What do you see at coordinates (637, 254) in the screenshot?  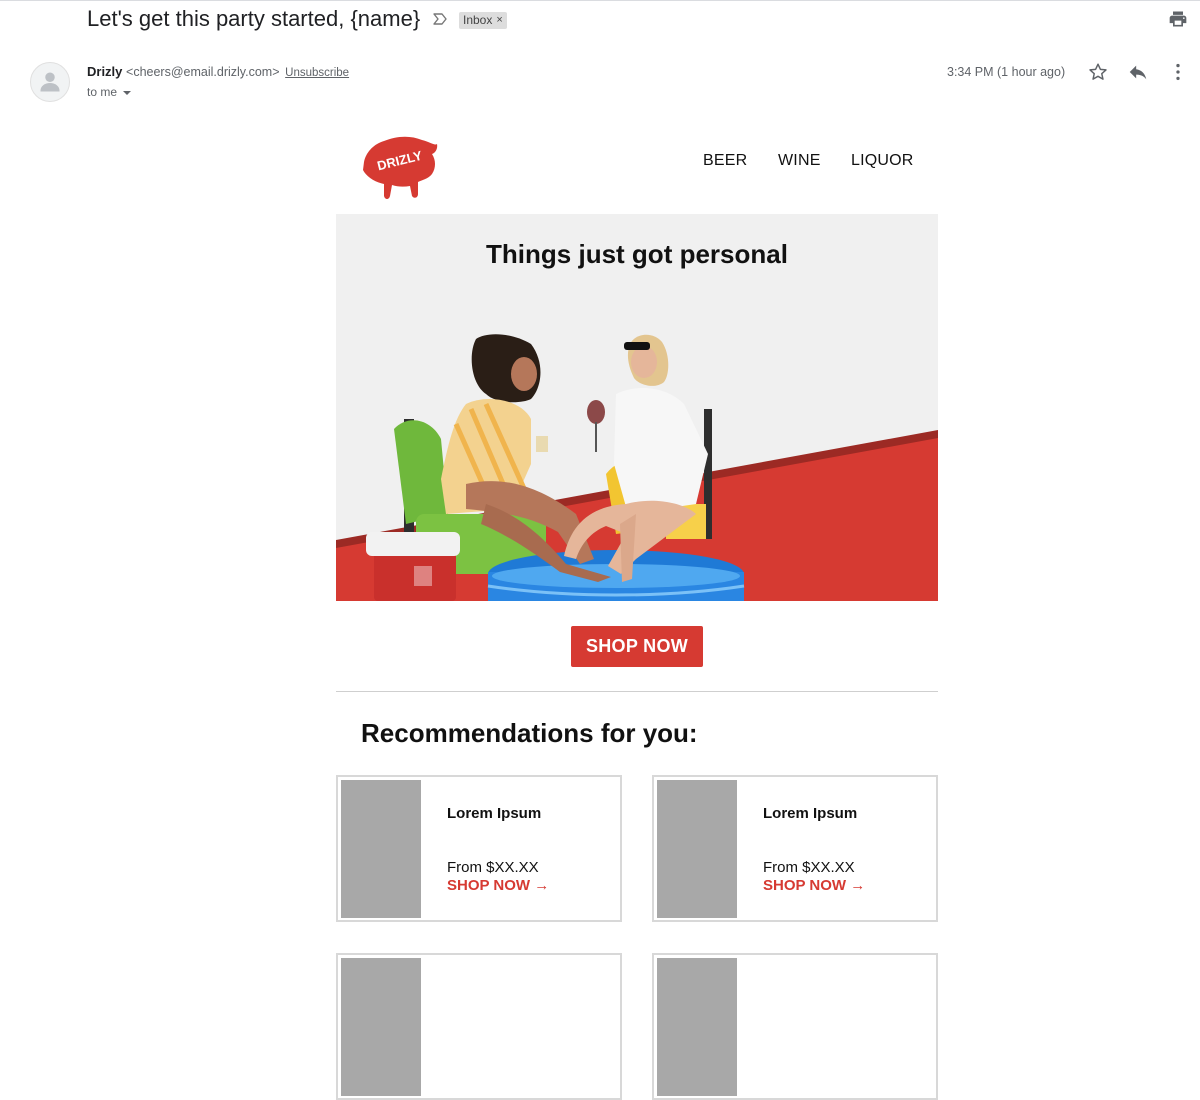 I see `hero-title: Things just got personal` at bounding box center [637, 254].